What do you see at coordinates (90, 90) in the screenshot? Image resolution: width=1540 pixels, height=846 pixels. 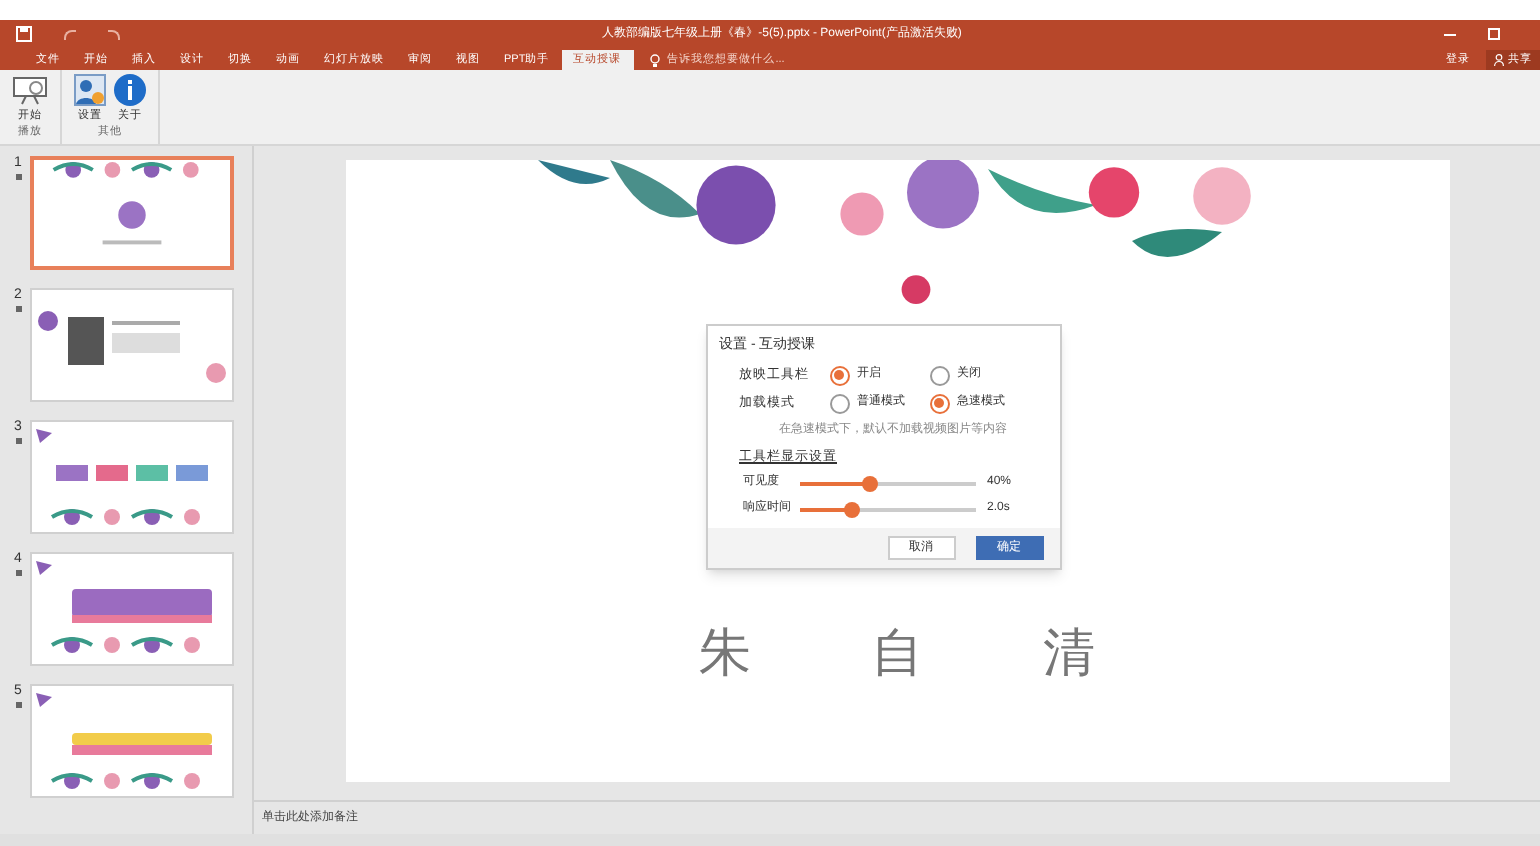 I see `user-gear-icon` at bounding box center [90, 90].